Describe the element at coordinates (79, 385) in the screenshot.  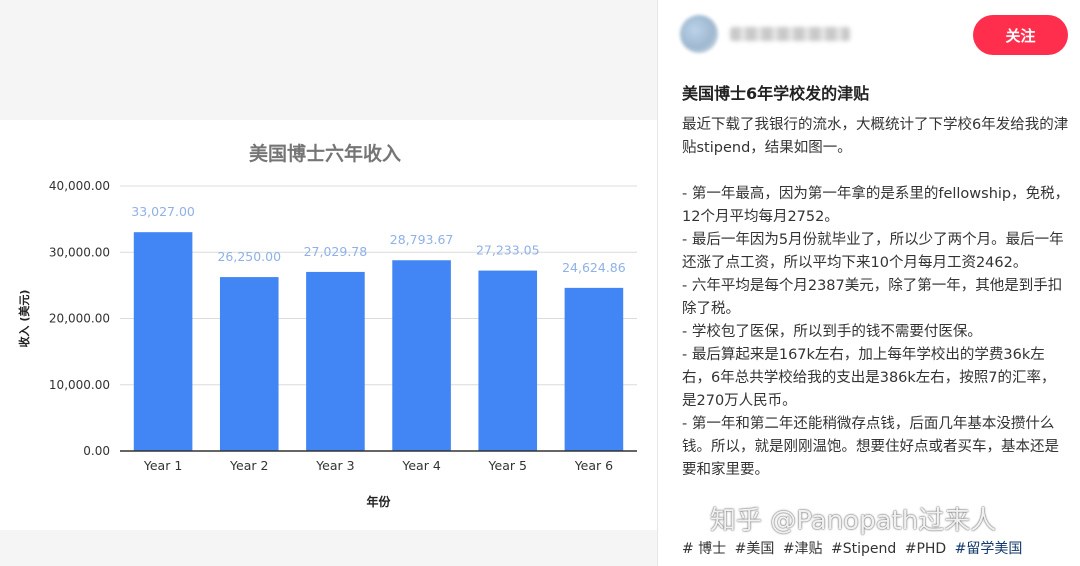
I see `y-tick-label: 10,000.00` at that location.